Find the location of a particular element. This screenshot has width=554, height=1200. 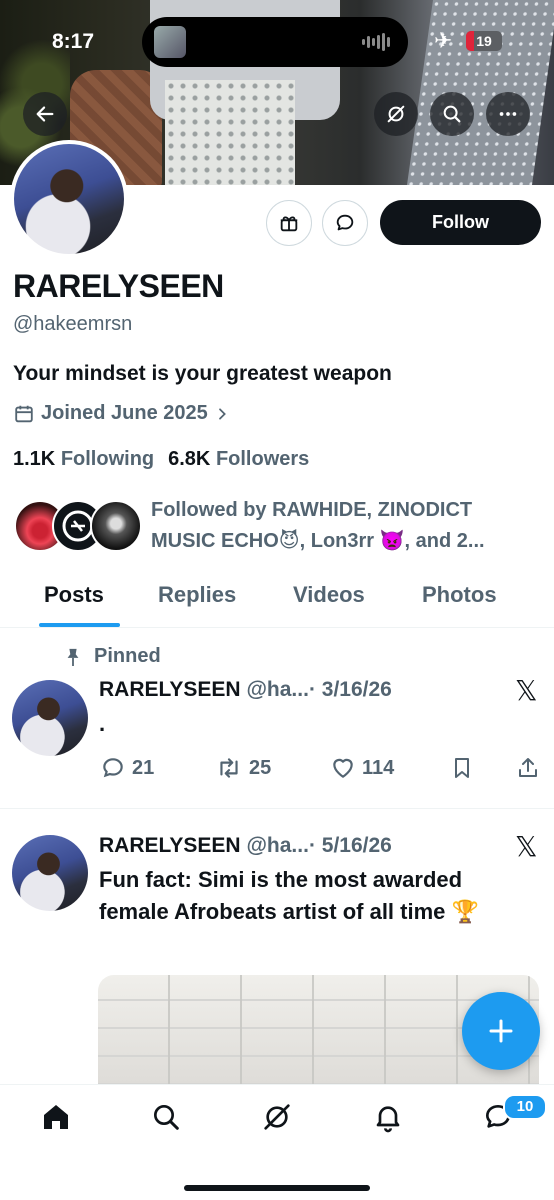

tab-posts: Posts is located at coordinates (74, 595).